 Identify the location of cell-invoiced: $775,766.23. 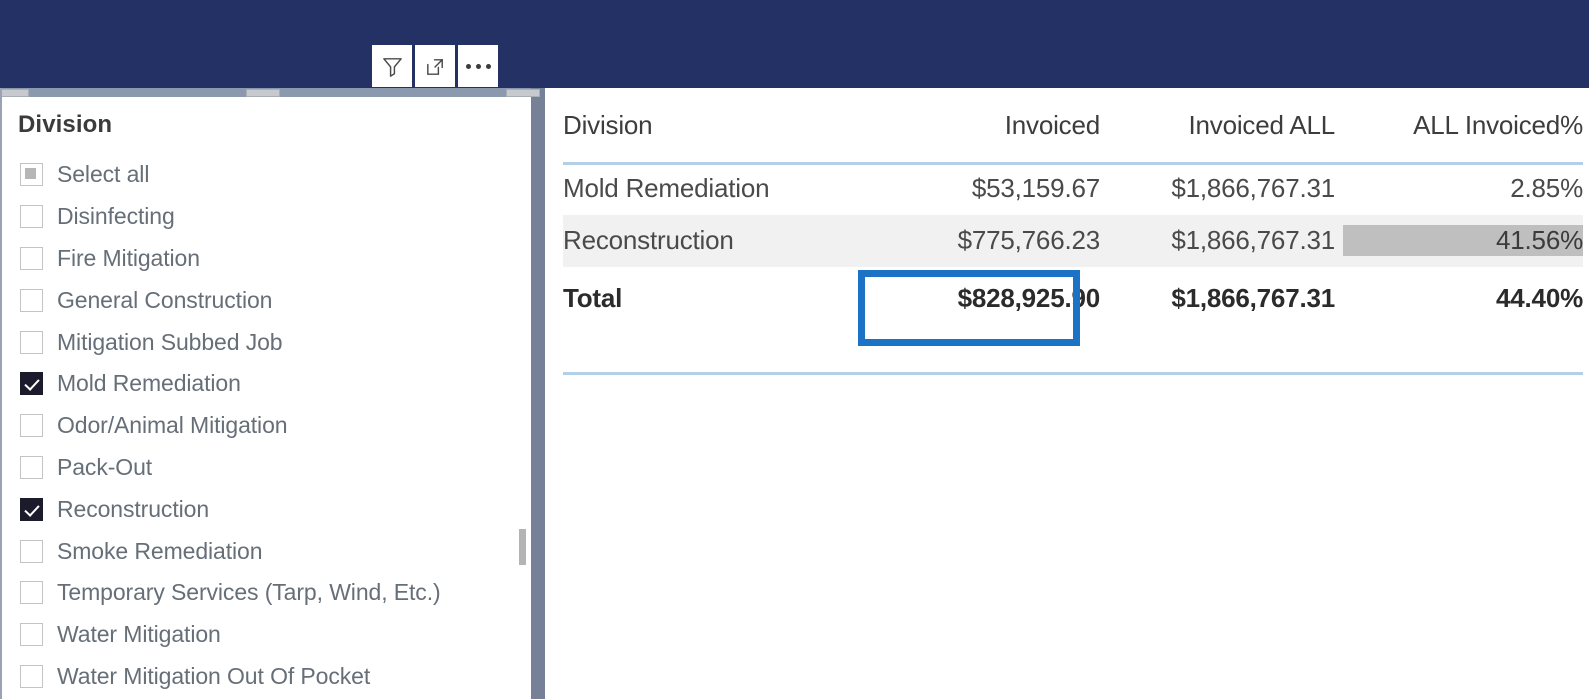
(995, 240).